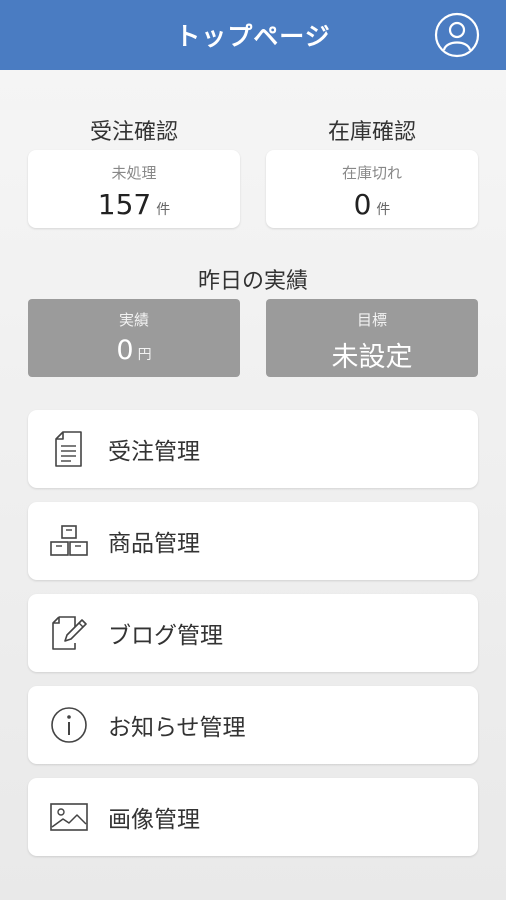 The height and width of the screenshot is (900, 506). I want to click on menu-label: 商品管理, so click(154, 544).